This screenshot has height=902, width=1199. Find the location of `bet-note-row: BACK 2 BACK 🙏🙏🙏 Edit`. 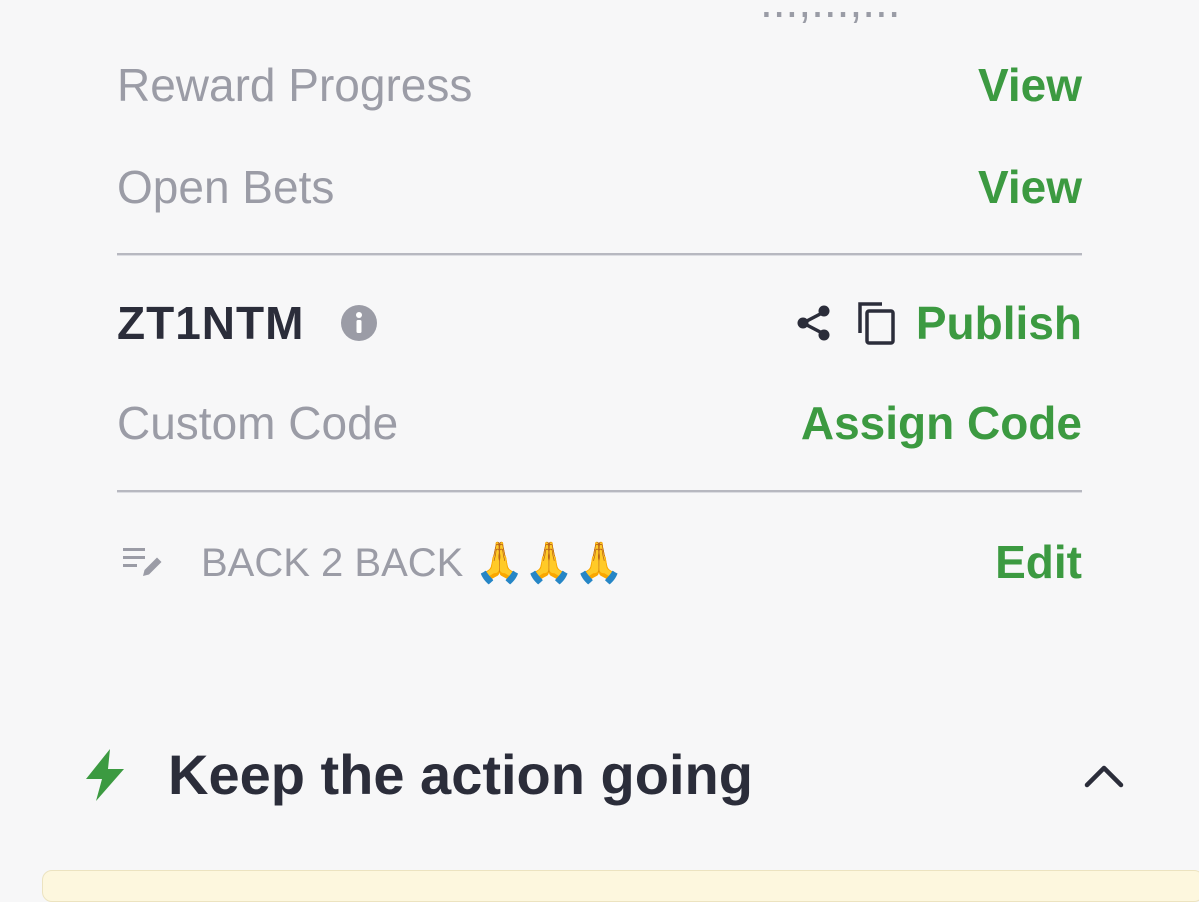

bet-note-row: BACK 2 BACK 🙏🙏🙏 Edit is located at coordinates (599, 562).